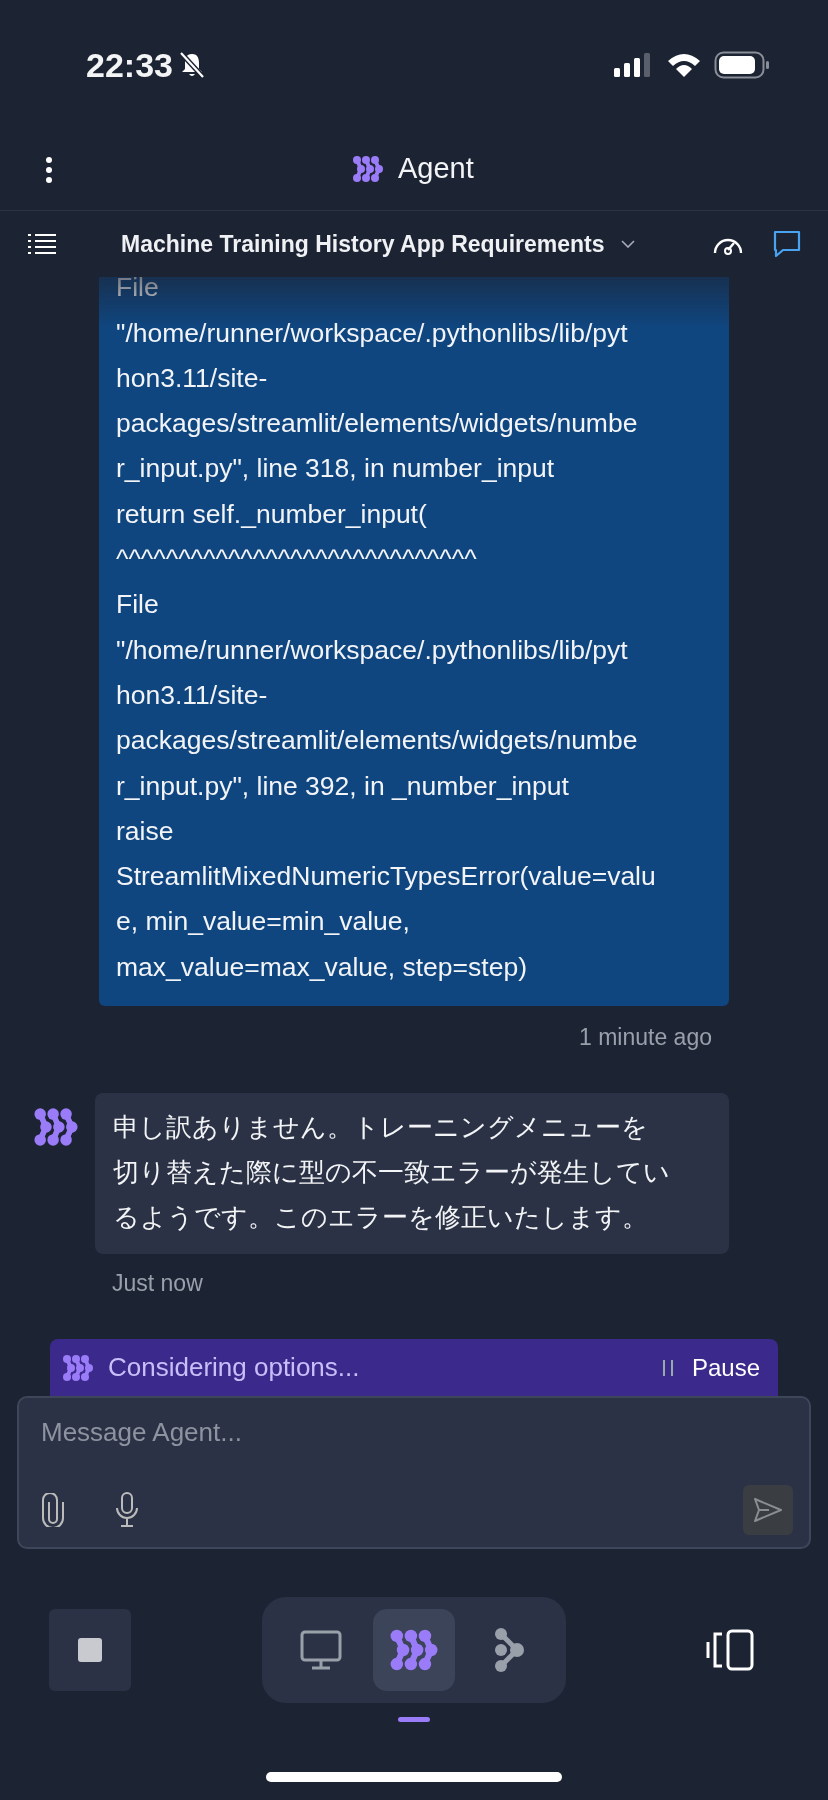 This screenshot has height=1800, width=828. I want to click on message-text: 申し訳ありません。トレーニングメニューを切り替えた際に型の不一致エラーが発生しているようです。このエラーを修正いたします。, so click(392, 1172).